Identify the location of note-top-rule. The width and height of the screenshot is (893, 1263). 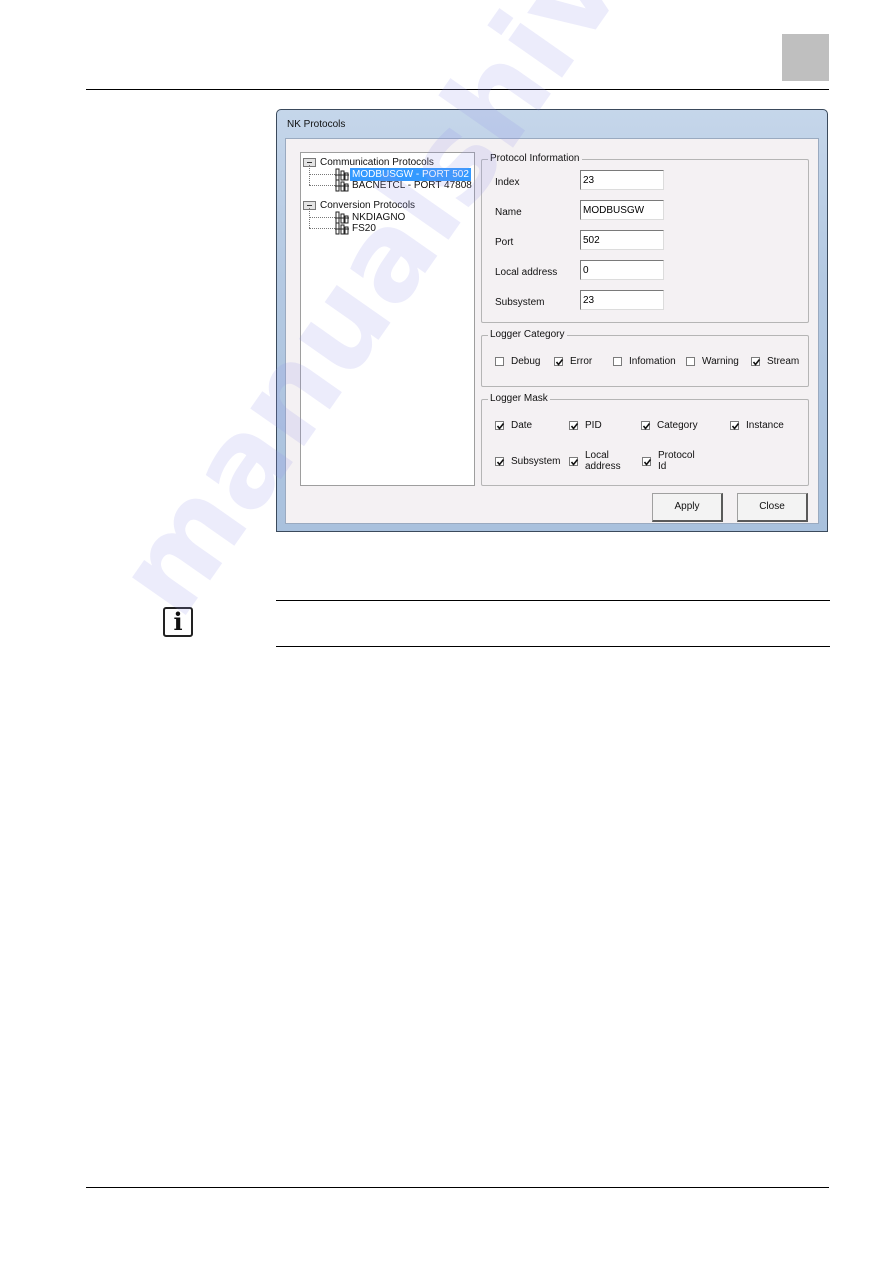
(553, 600).